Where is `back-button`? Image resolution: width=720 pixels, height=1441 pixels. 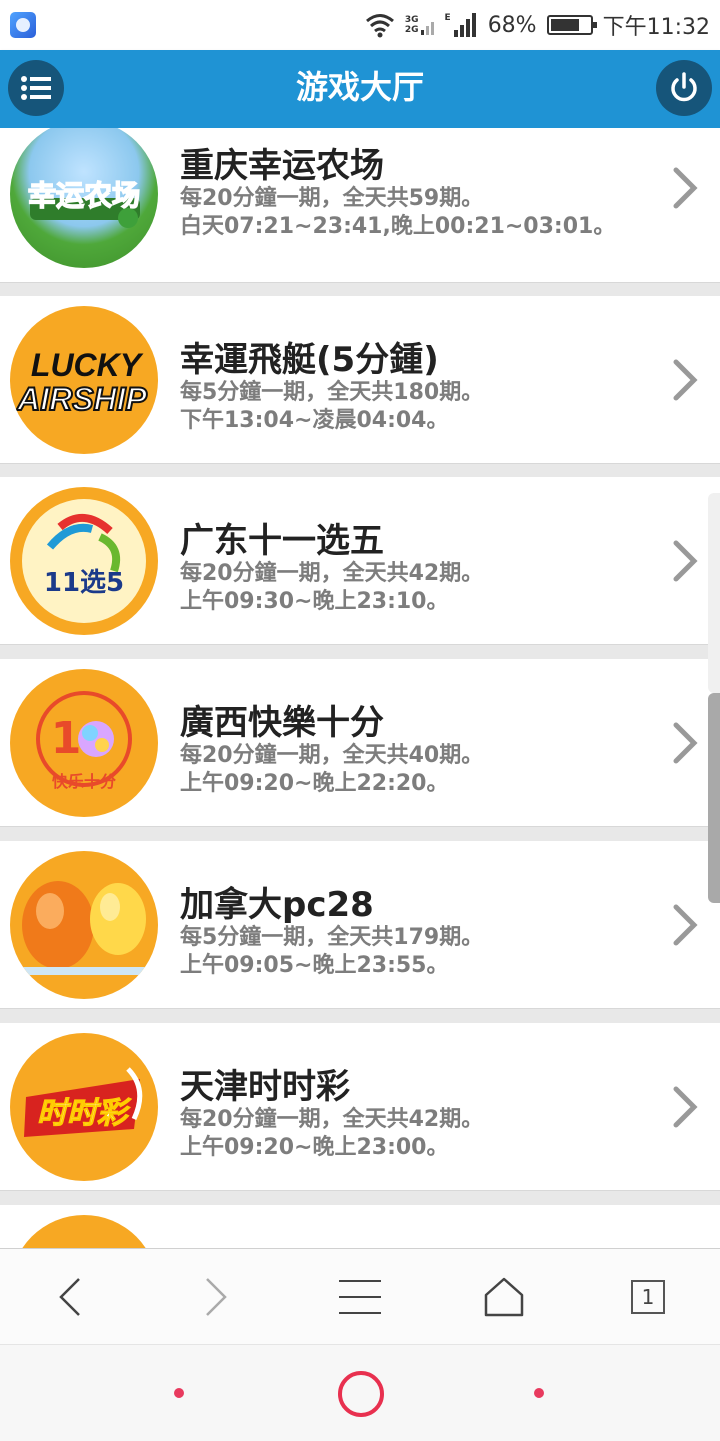
back-button is located at coordinates (70, 1297).